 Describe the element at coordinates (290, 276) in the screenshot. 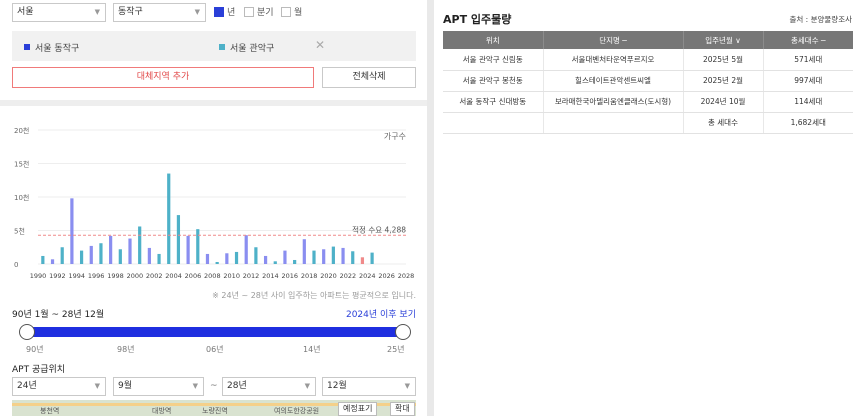

I see `x-tick-label: 2016` at that location.